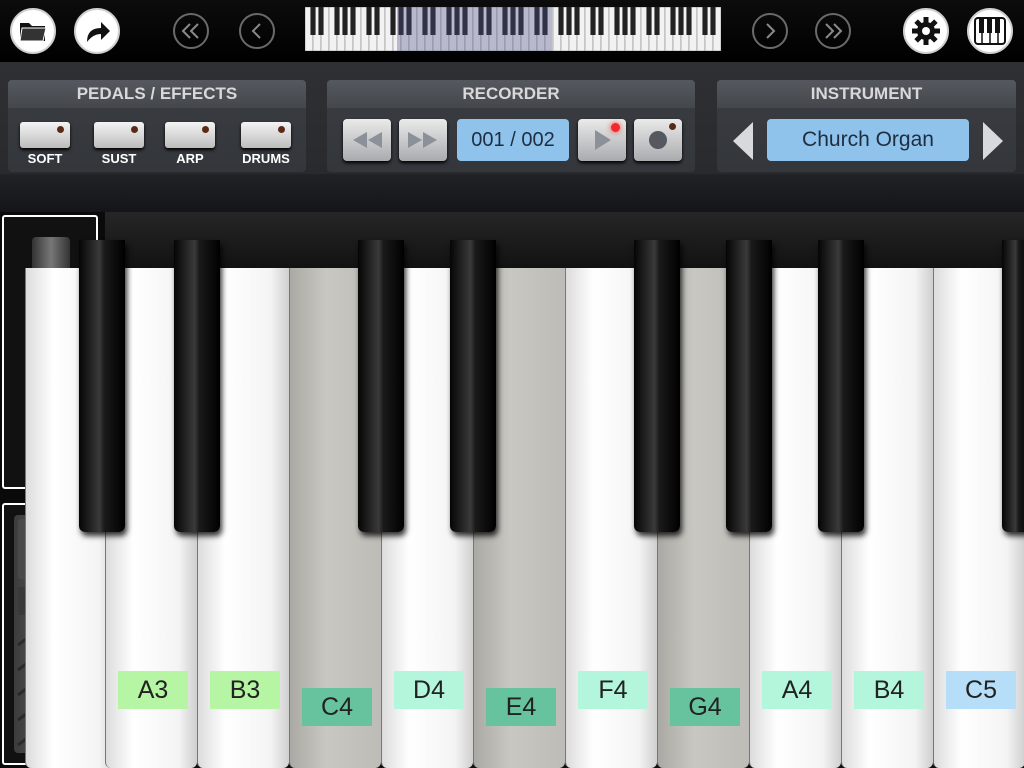 This screenshot has height=768, width=1024. I want to click on gear-icon, so click(926, 31).